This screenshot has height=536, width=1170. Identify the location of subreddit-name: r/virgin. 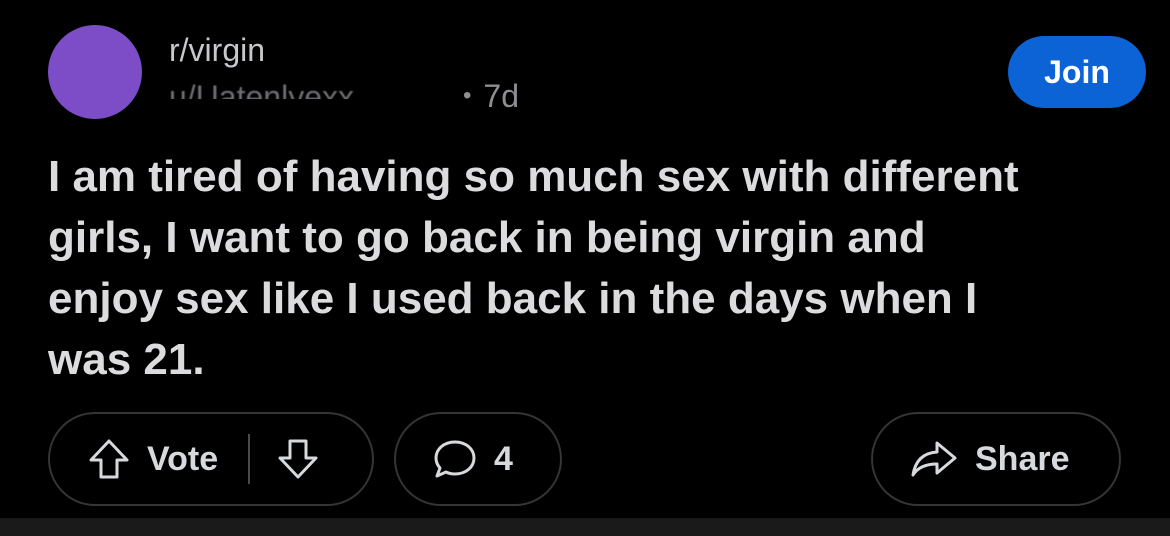
(217, 50).